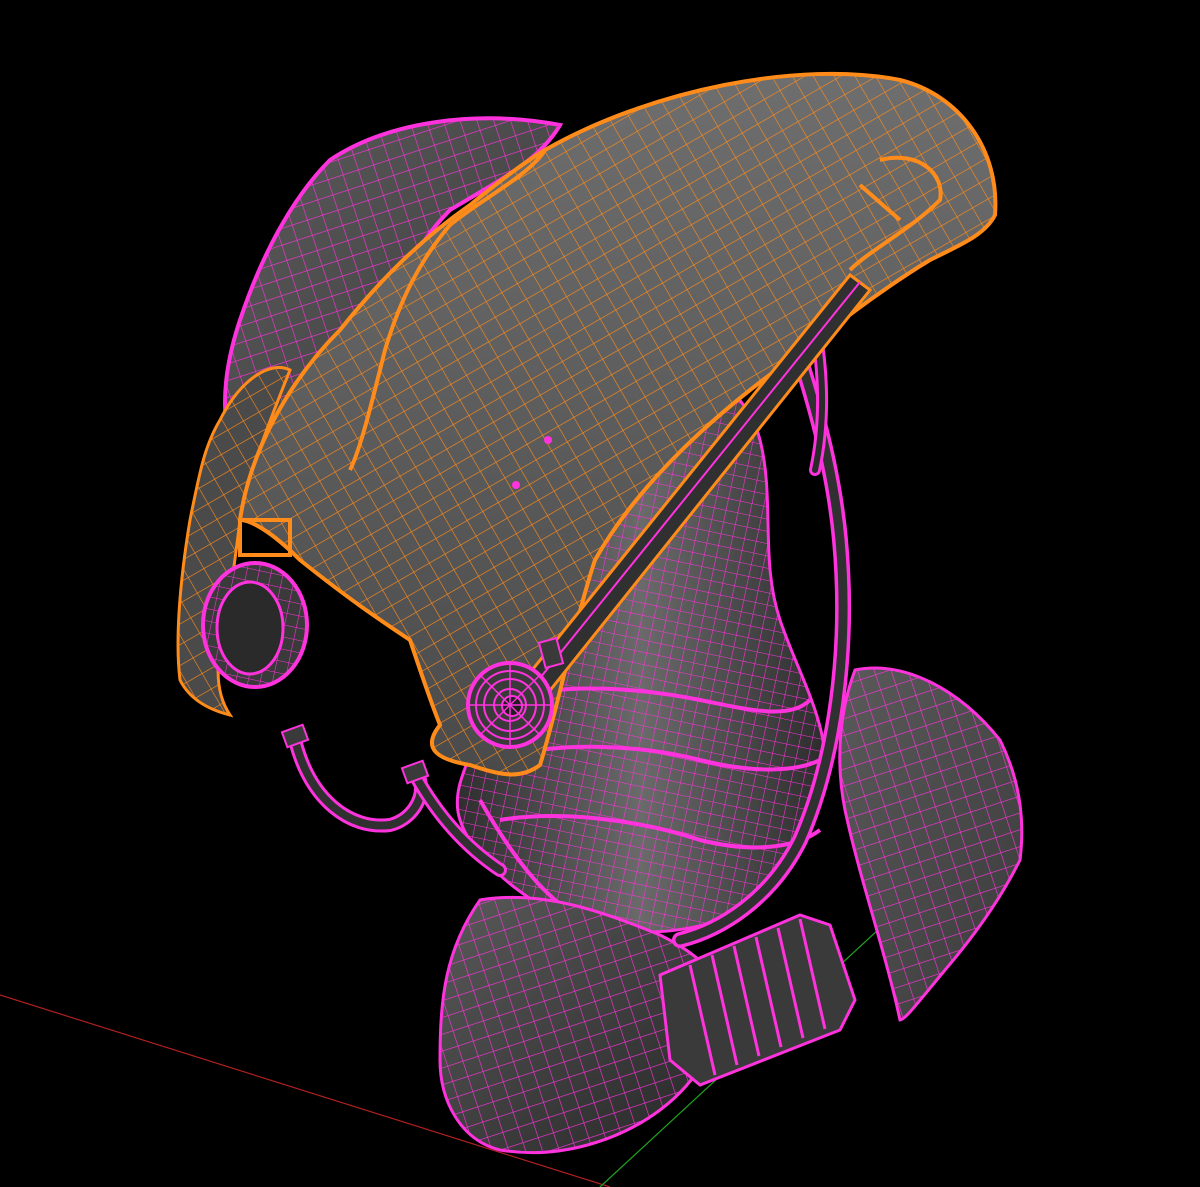 The height and width of the screenshot is (1187, 1200). Describe the element at coordinates (931, 844) in the screenshot. I see `helmet-back-panel` at that location.